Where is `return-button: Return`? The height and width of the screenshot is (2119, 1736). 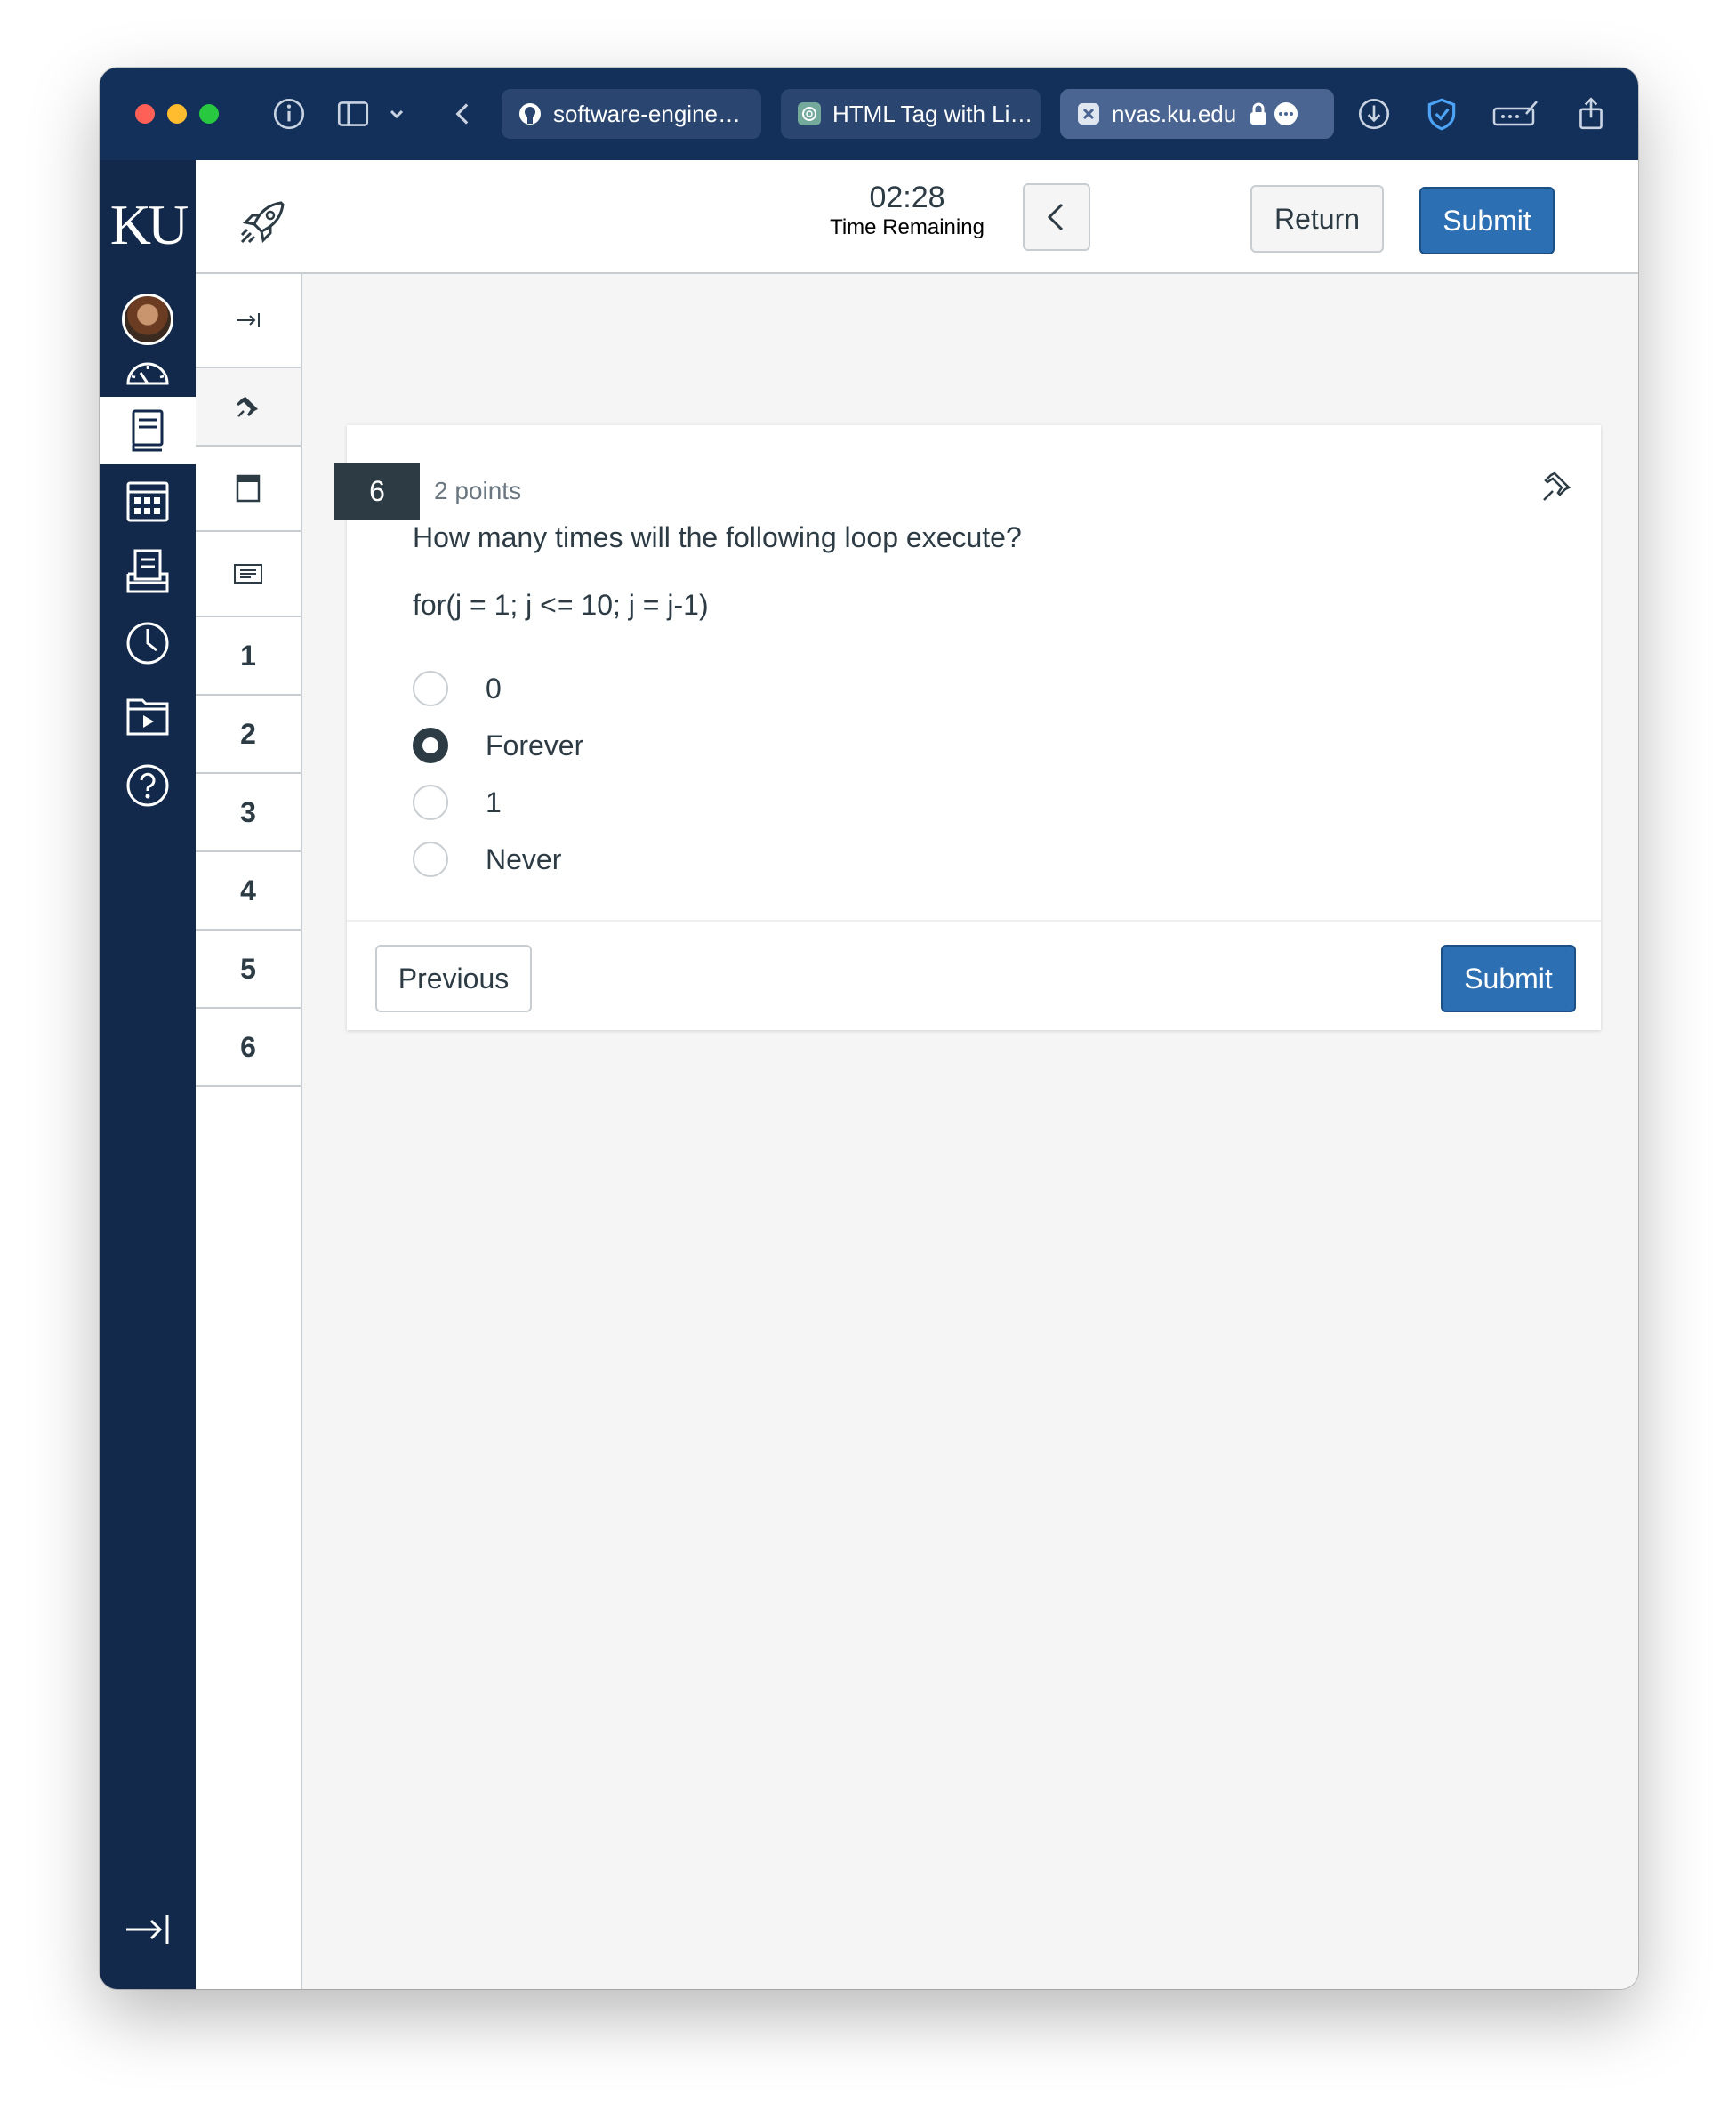
return-button: Return is located at coordinates (1317, 219).